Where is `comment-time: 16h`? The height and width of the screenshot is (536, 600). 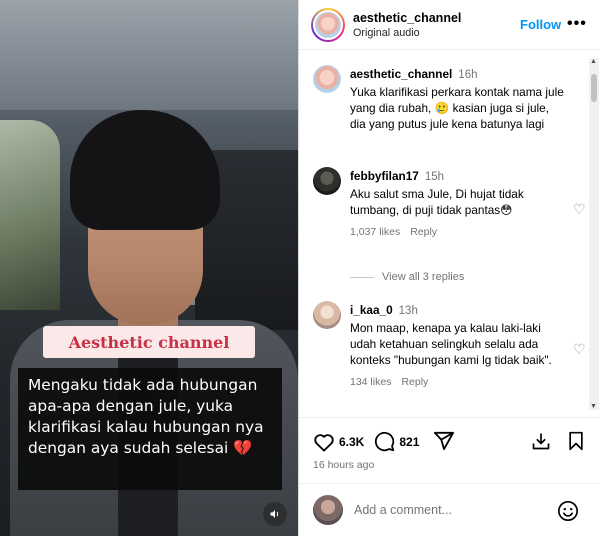
comment-time: 16h is located at coordinates (468, 75).